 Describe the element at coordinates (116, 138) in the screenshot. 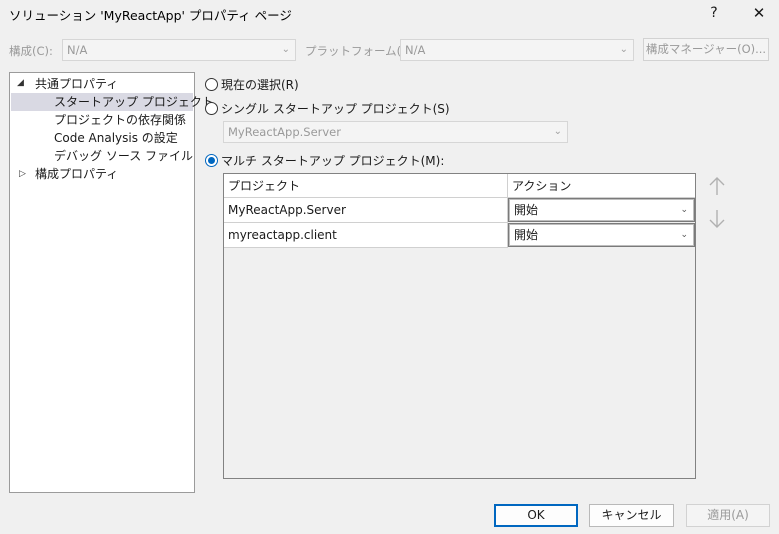

I see `tree-item-code-analysis: Code Analysis の設定` at that location.